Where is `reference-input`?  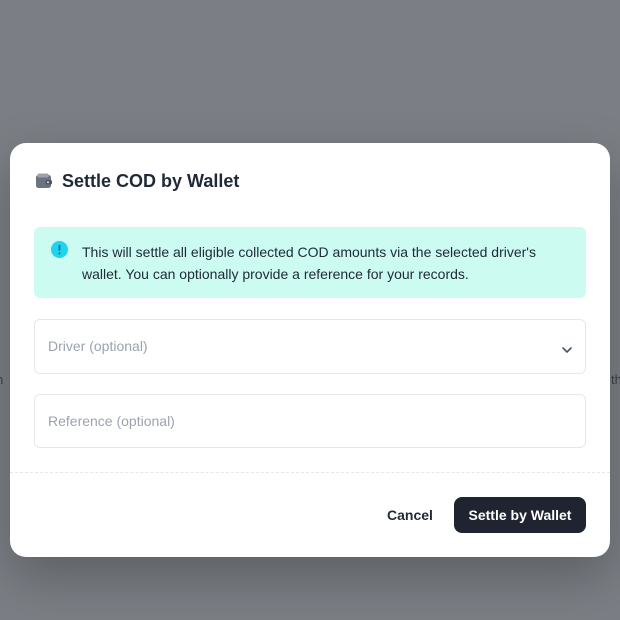
reference-input is located at coordinates (310, 421).